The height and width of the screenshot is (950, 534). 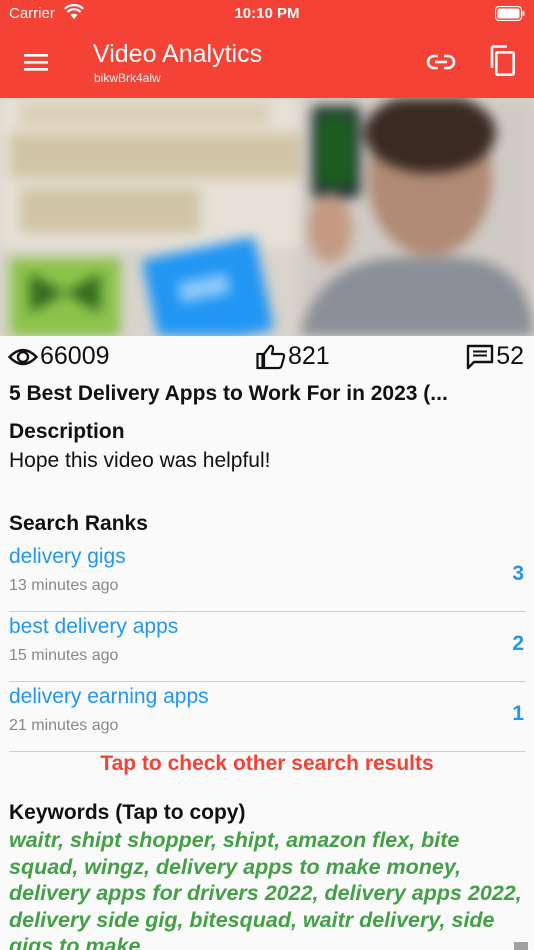 I want to click on page-title: Video Analytics, so click(x=178, y=54).